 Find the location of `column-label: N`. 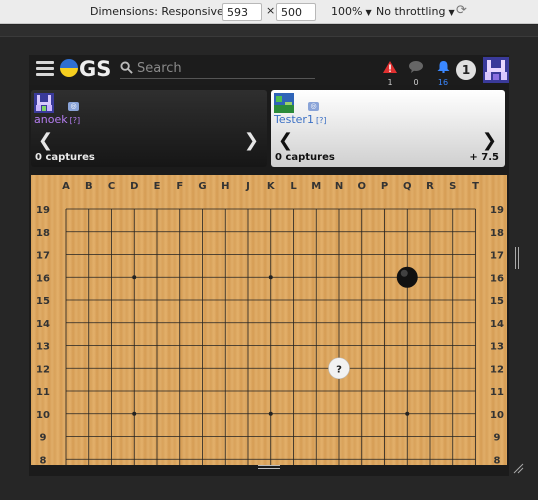

column-label: N is located at coordinates (339, 186).